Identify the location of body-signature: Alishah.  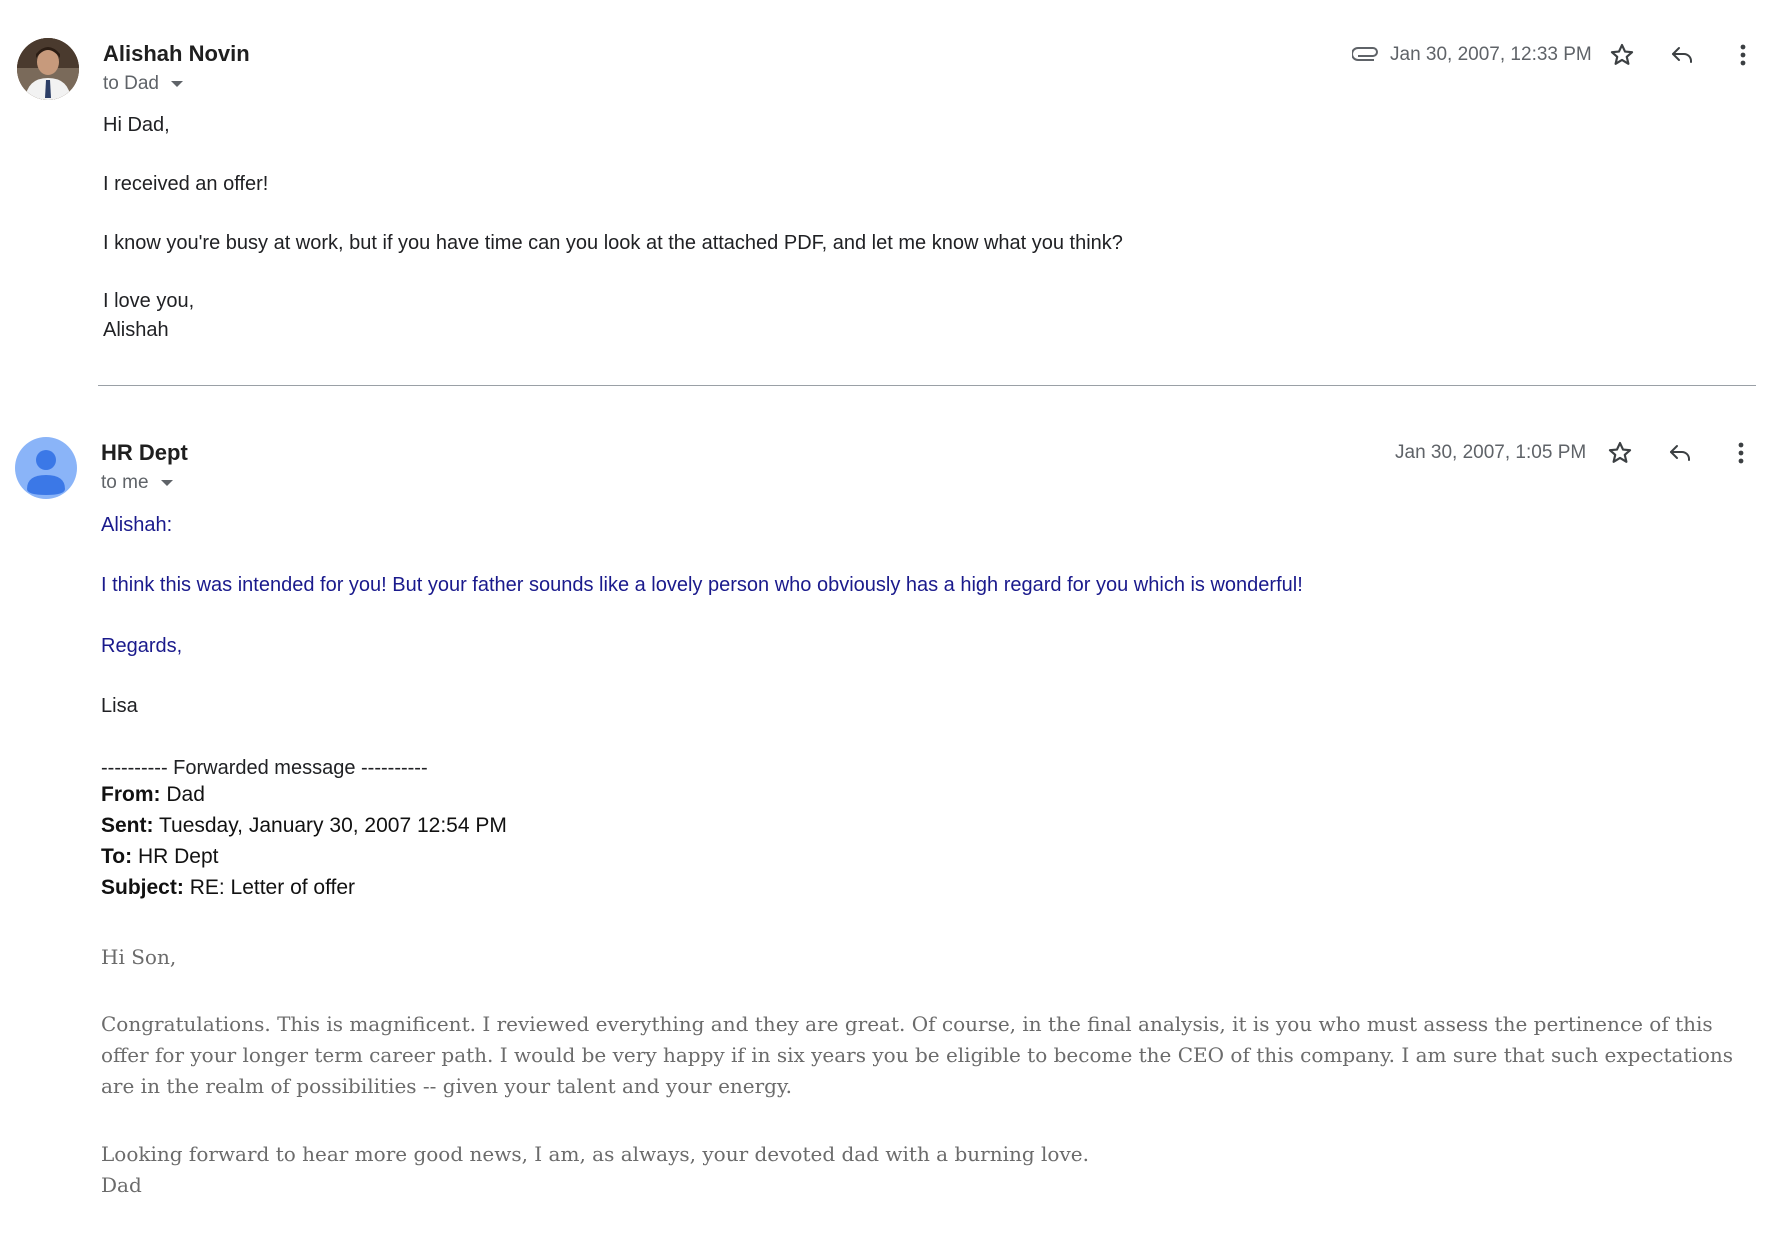
(136, 330).